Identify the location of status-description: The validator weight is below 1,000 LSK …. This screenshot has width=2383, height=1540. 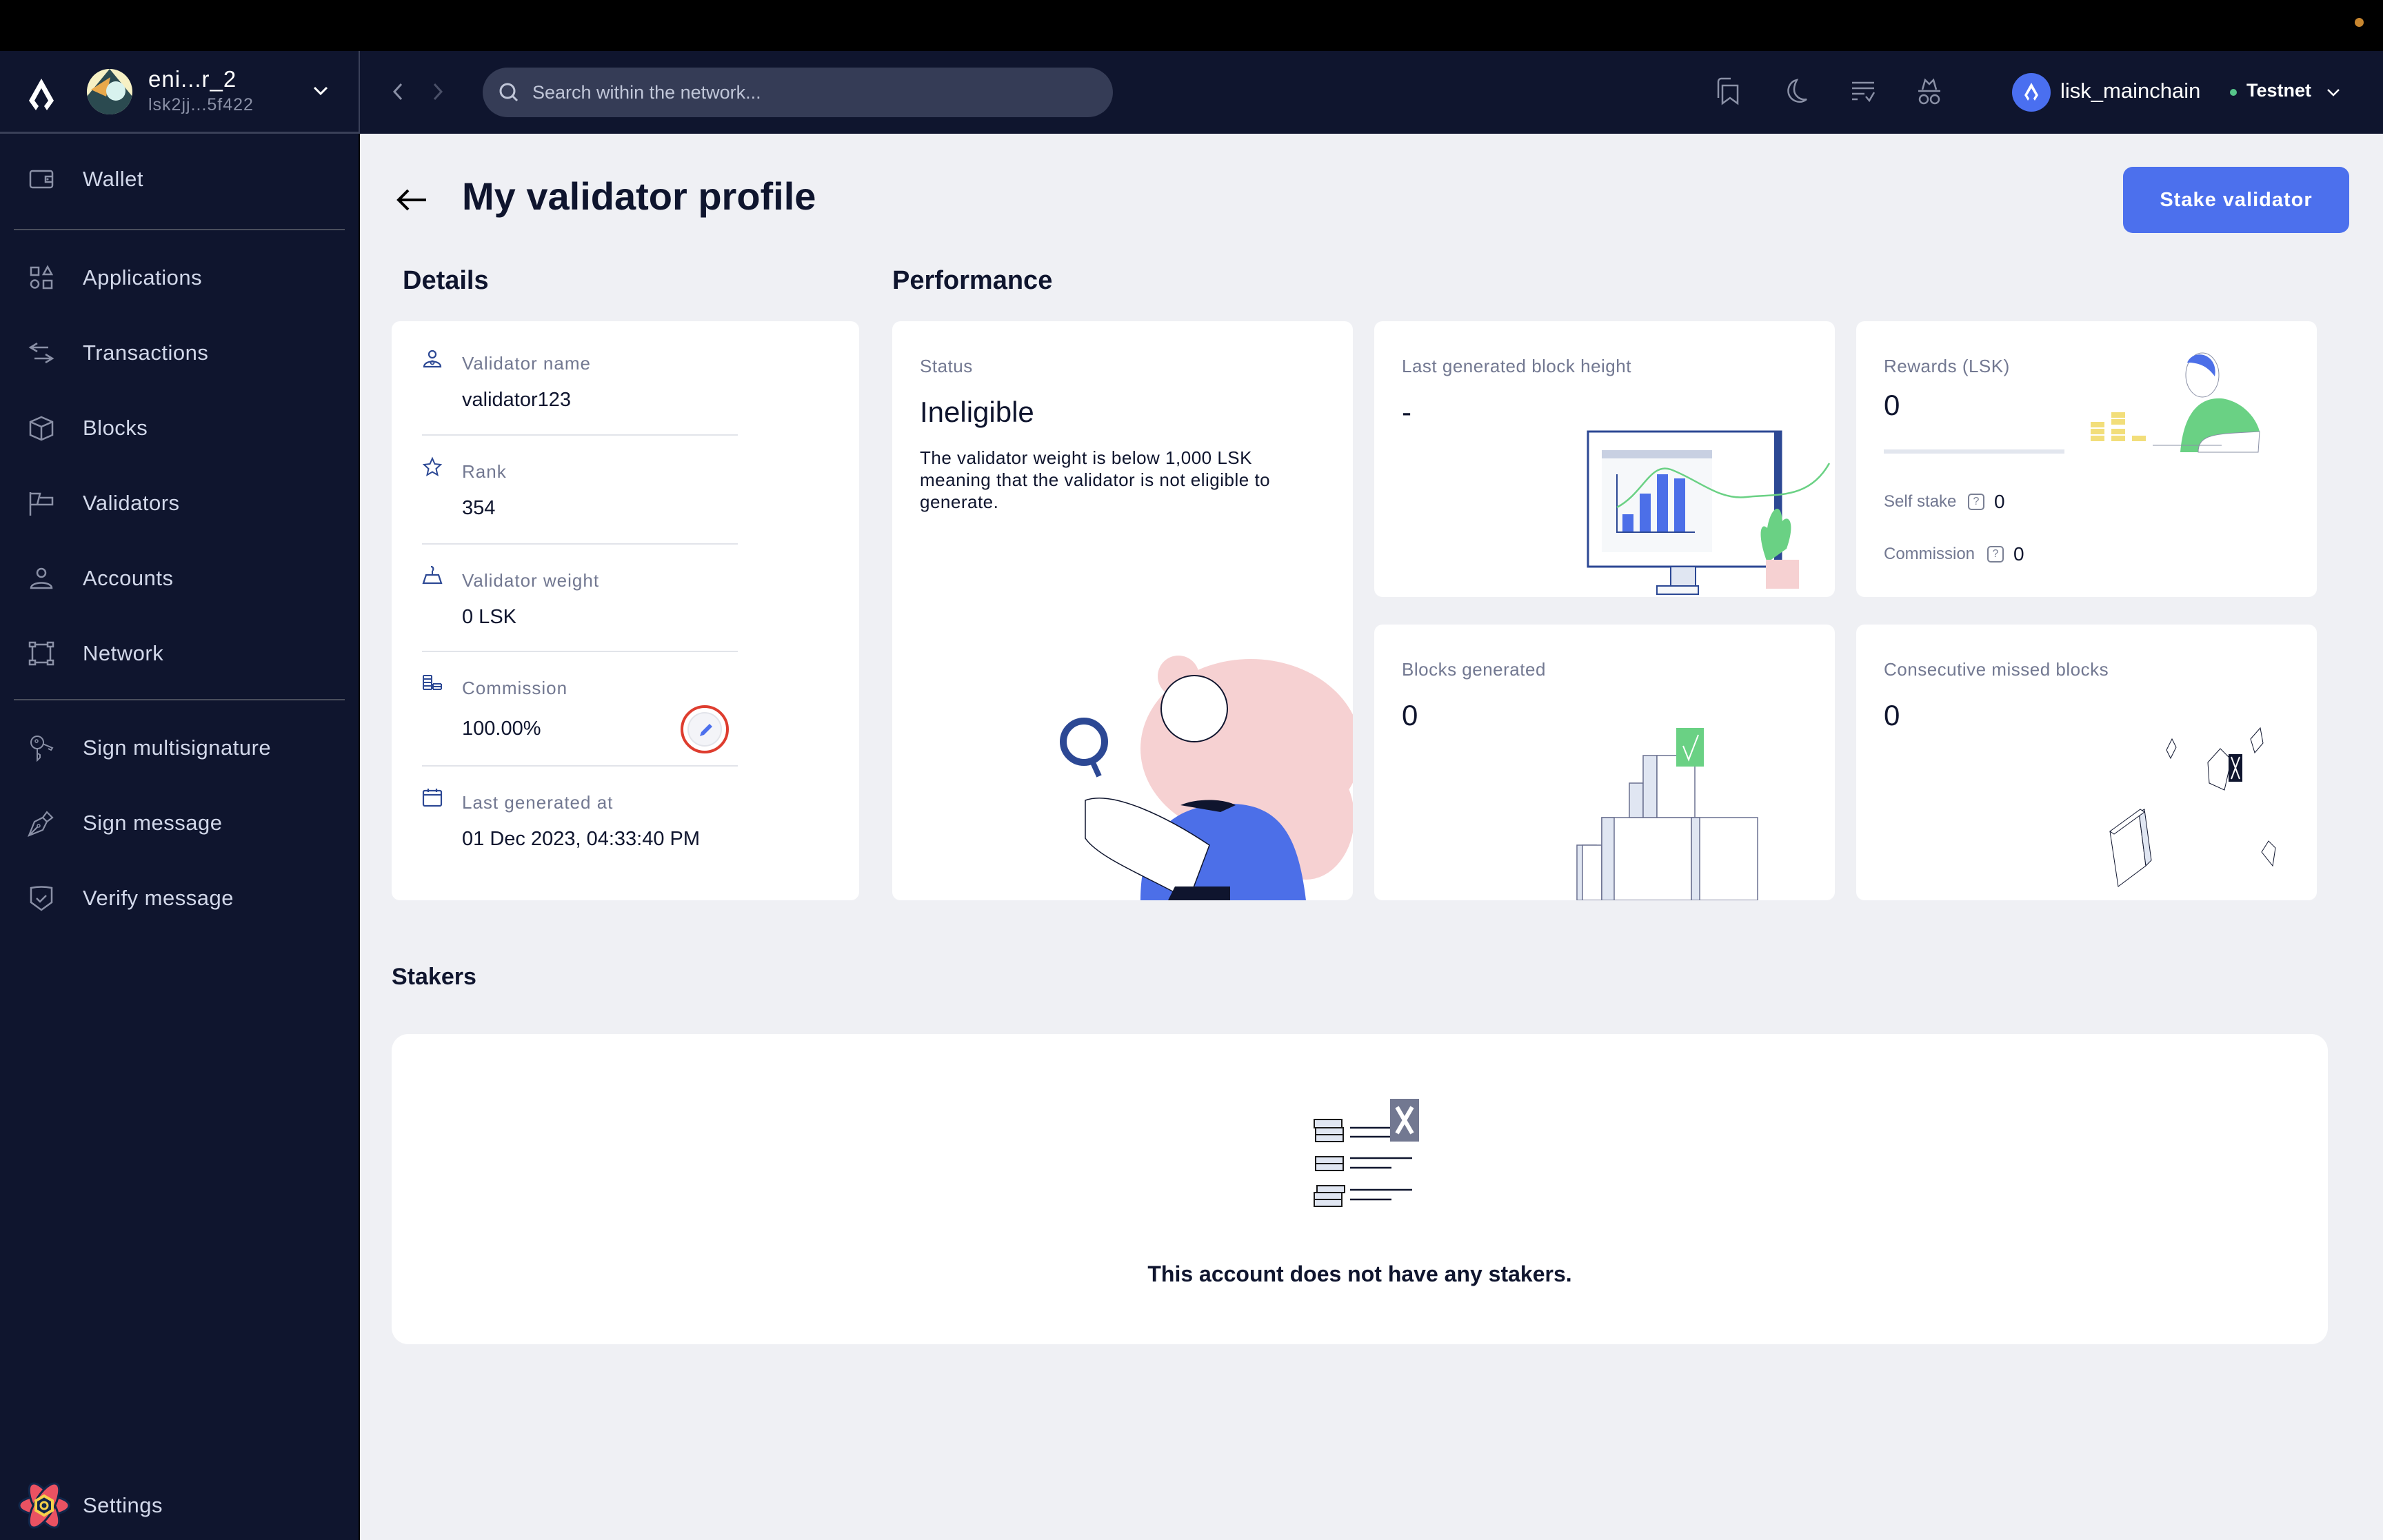
(1095, 480).